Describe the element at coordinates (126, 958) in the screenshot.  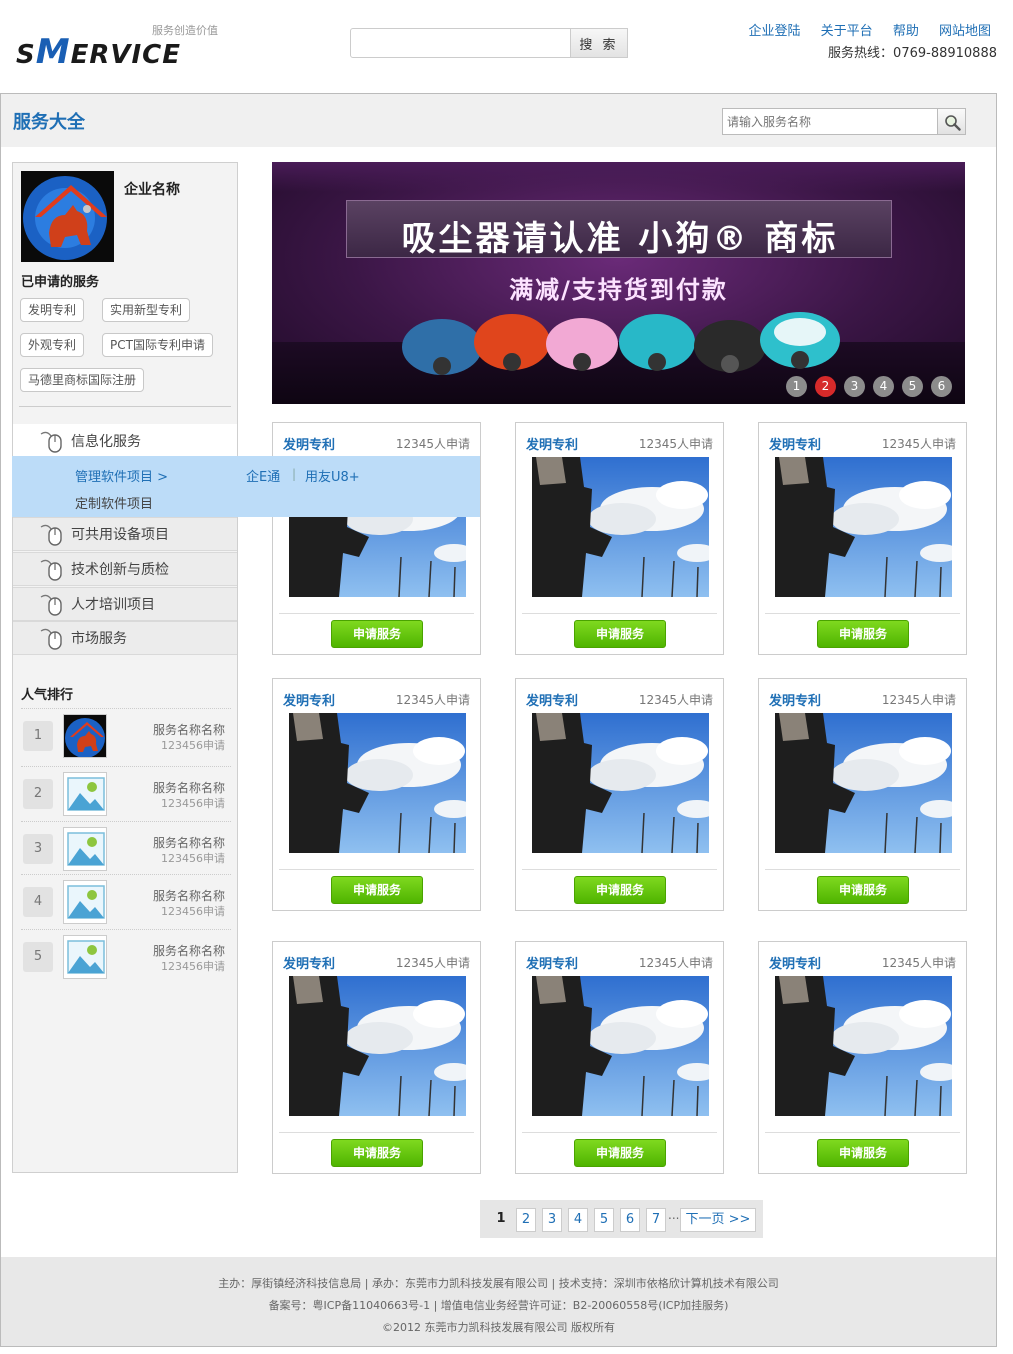
I see `ranking-item: 5 服务名称名称 123456申请` at that location.